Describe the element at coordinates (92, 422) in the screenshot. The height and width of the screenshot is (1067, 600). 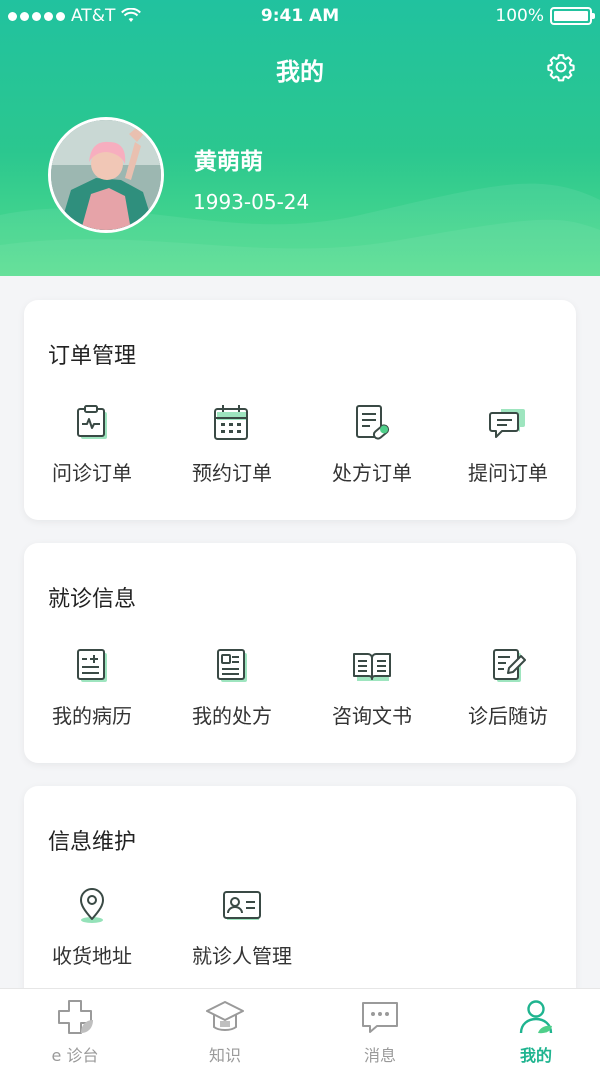
I see `clipboard-pulse-icon` at that location.